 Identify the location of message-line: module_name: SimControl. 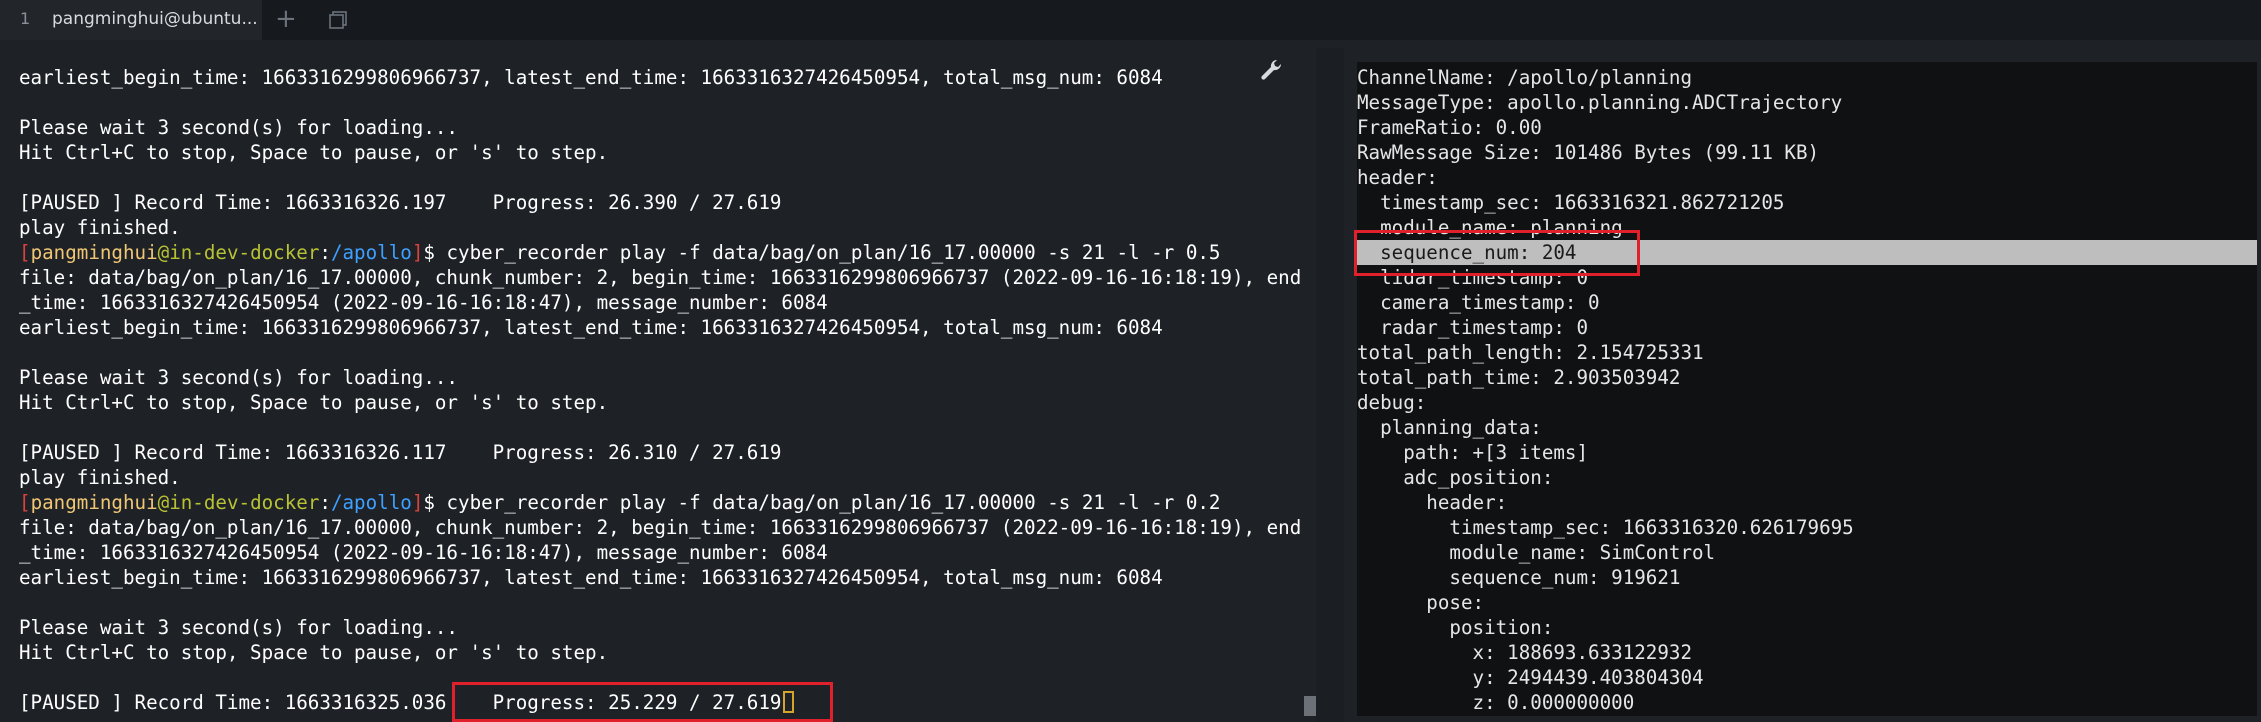
(1536, 552).